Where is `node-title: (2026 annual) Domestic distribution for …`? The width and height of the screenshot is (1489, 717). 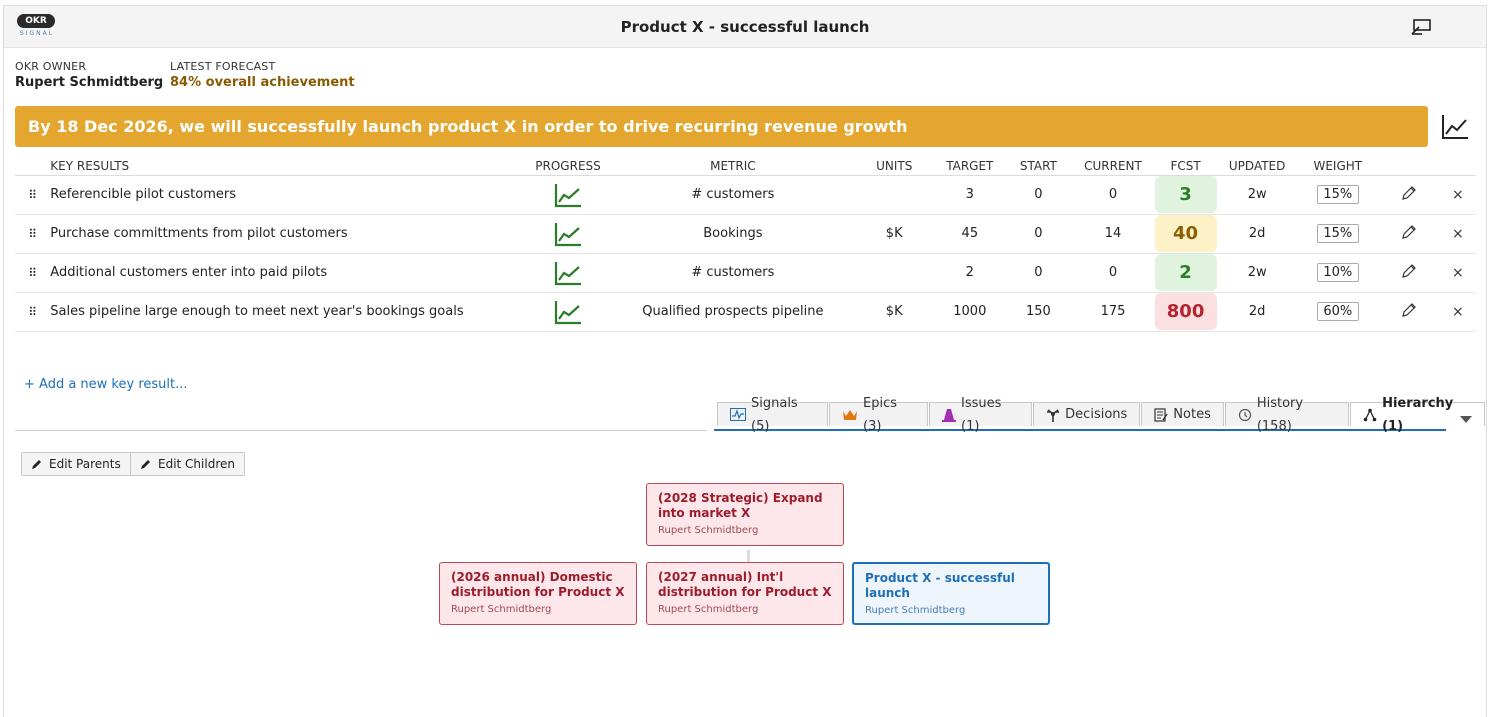
node-title: (2026 annual) Domestic distribution for … is located at coordinates (538, 584).